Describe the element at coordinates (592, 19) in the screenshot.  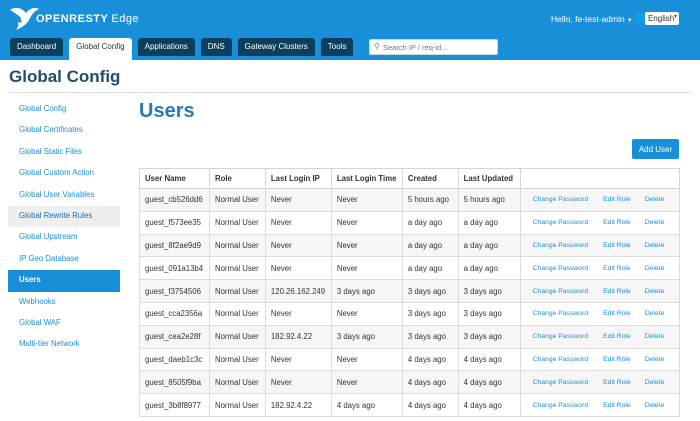
I see `user-menu: Hello, fe-test-admin ▼` at that location.